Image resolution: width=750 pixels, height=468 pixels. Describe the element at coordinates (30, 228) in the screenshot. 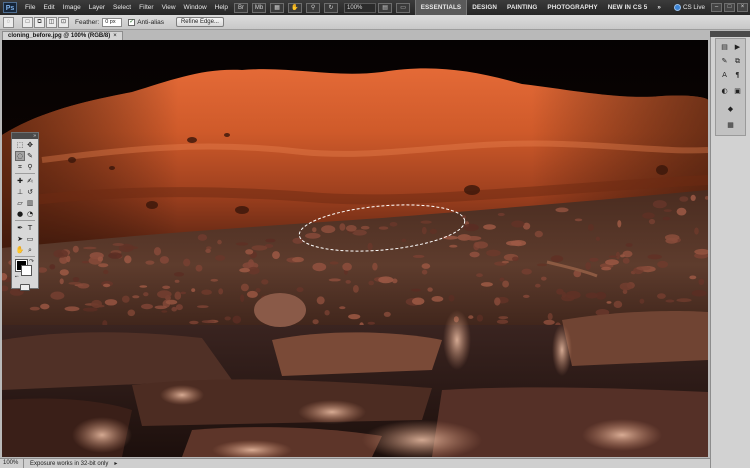

I see `type-icon: T` at that location.